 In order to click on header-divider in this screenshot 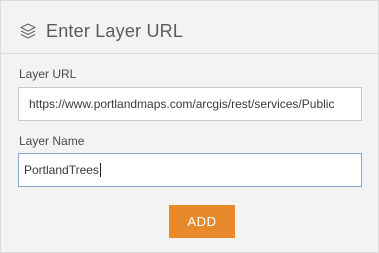, I will do `click(189, 53)`.